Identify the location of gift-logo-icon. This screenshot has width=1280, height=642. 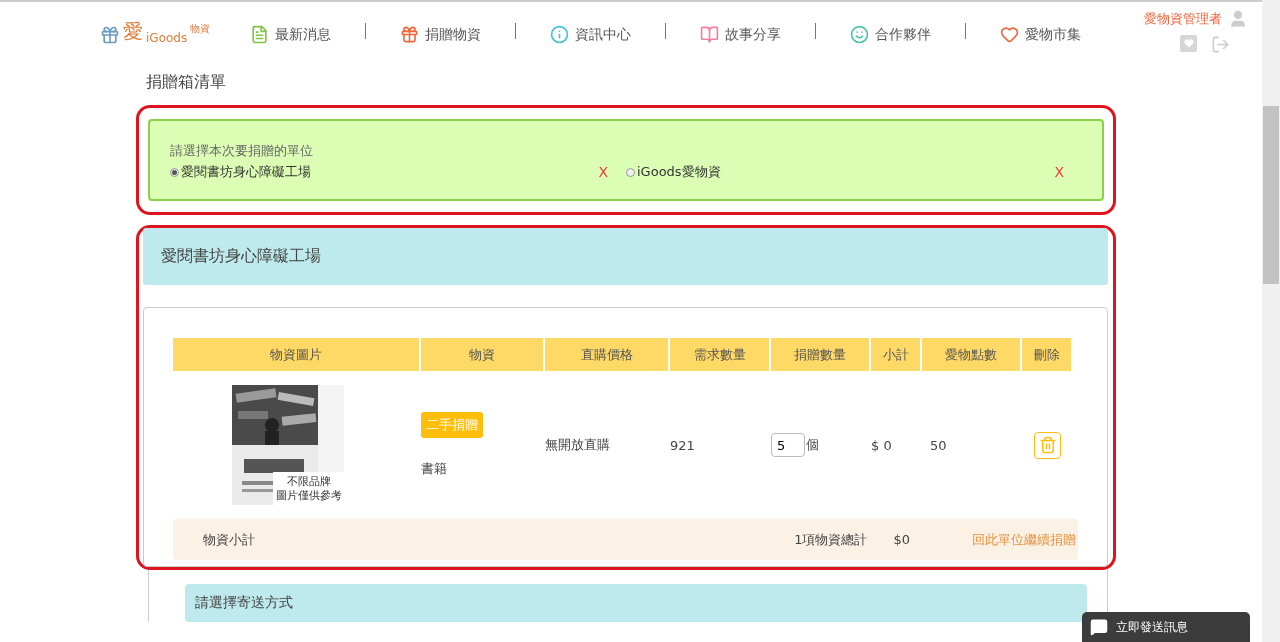
(110, 34).